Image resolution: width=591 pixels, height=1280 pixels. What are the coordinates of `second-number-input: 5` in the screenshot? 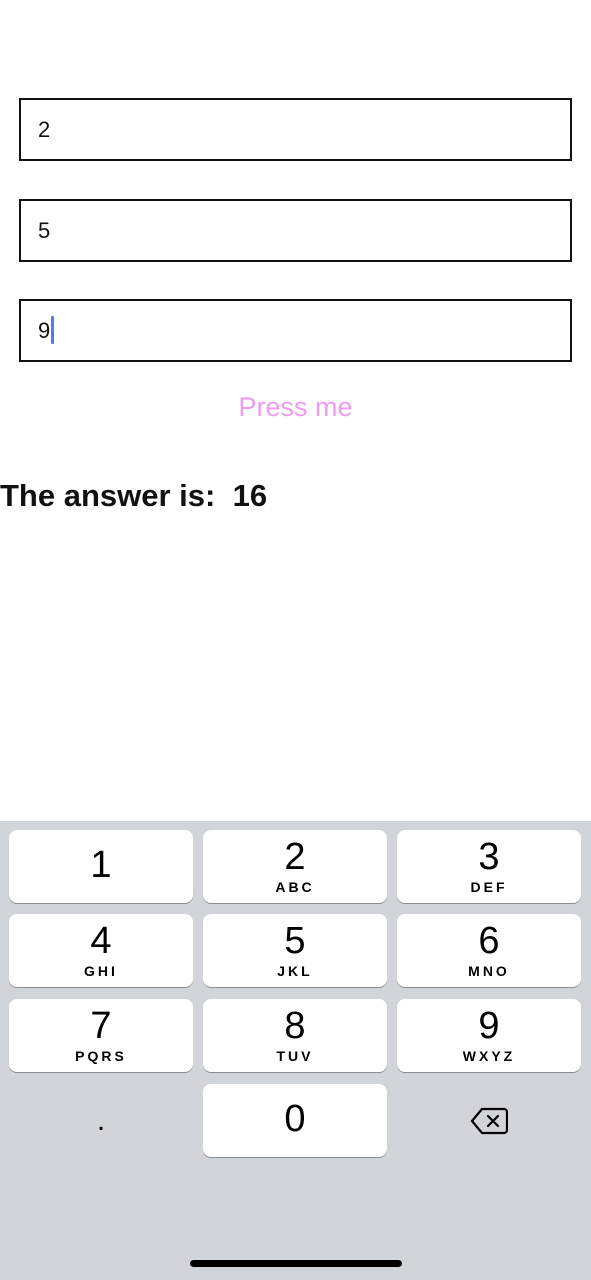 It's located at (295, 230).